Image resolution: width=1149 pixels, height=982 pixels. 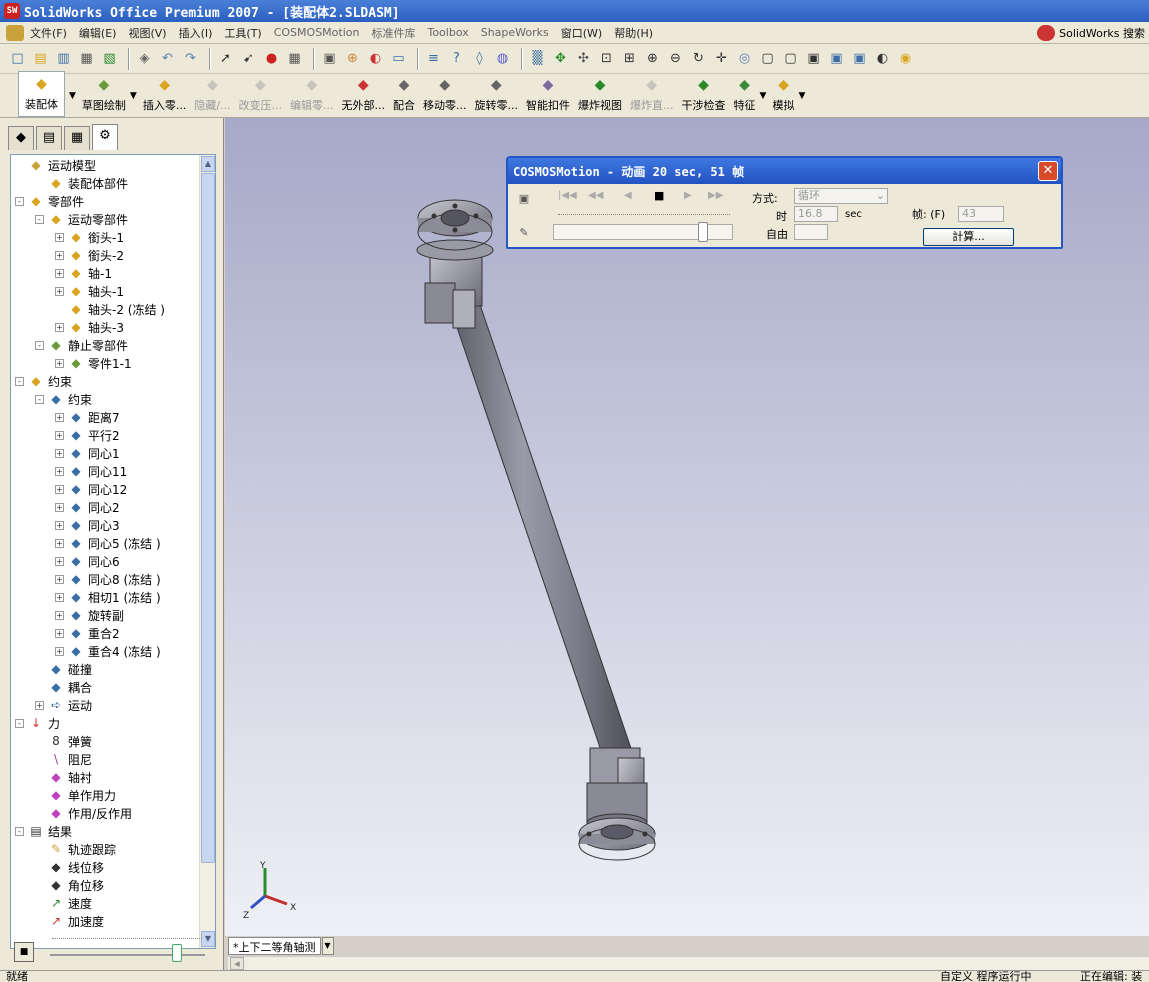 What do you see at coordinates (633, 33) in the screenshot?
I see `menu-item: 帮助(H)` at bounding box center [633, 33].